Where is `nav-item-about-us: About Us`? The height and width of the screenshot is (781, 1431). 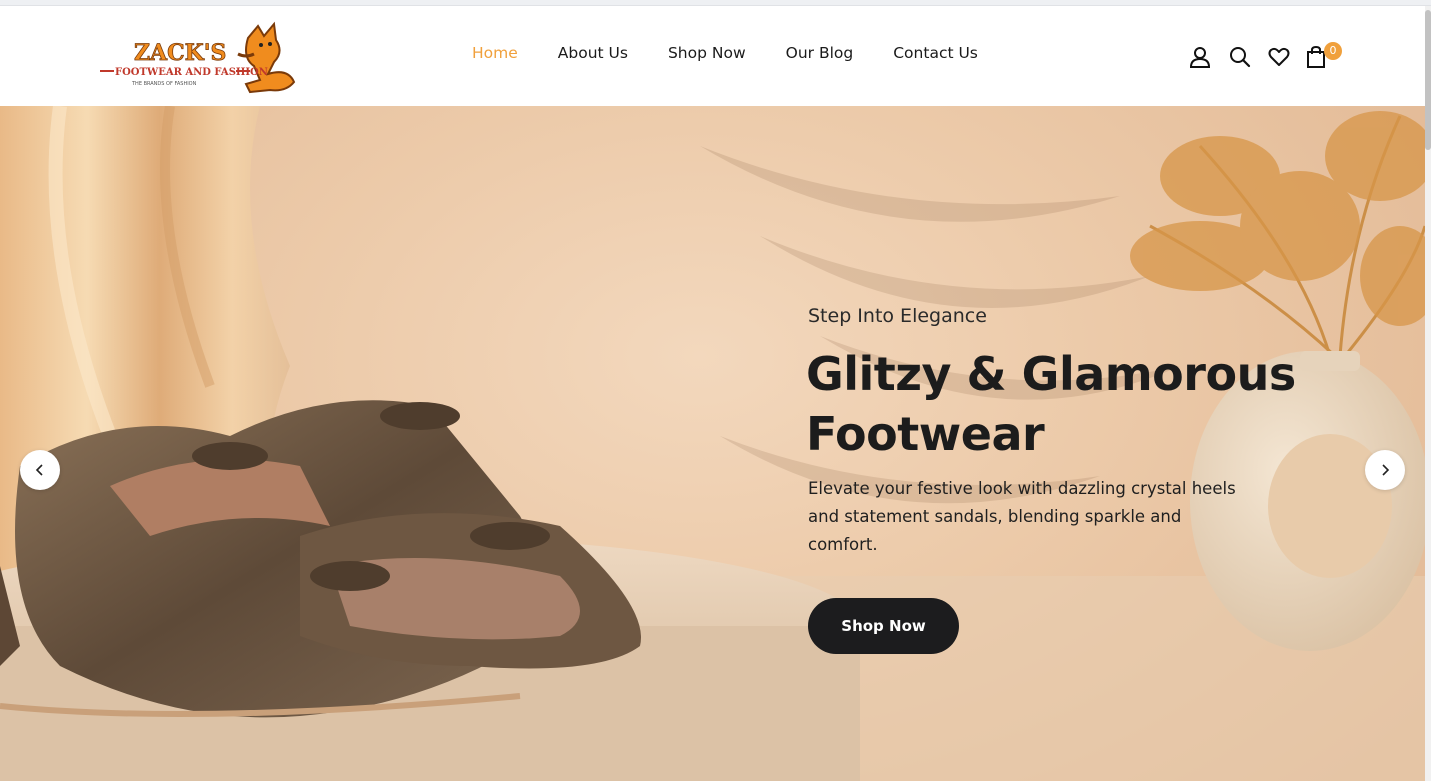 nav-item-about-us: About Us is located at coordinates (593, 57).